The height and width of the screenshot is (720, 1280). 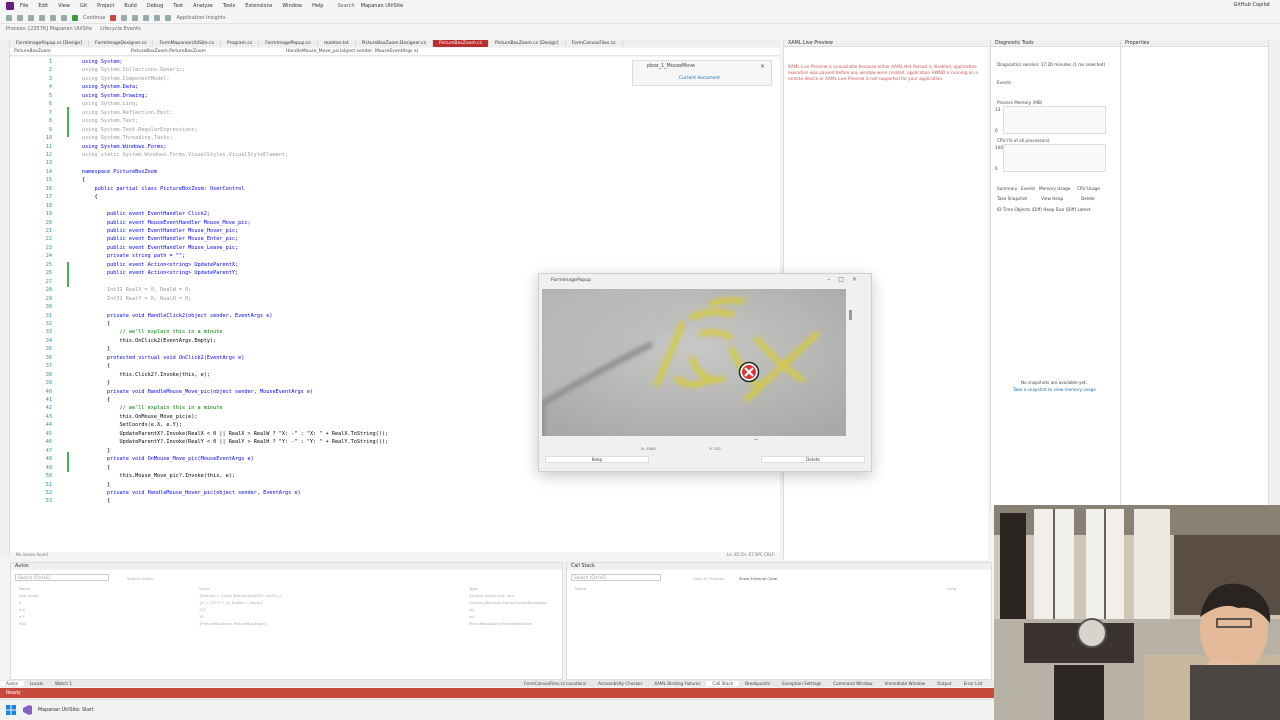 I want to click on save-all-icon, so click(x=42, y=17).